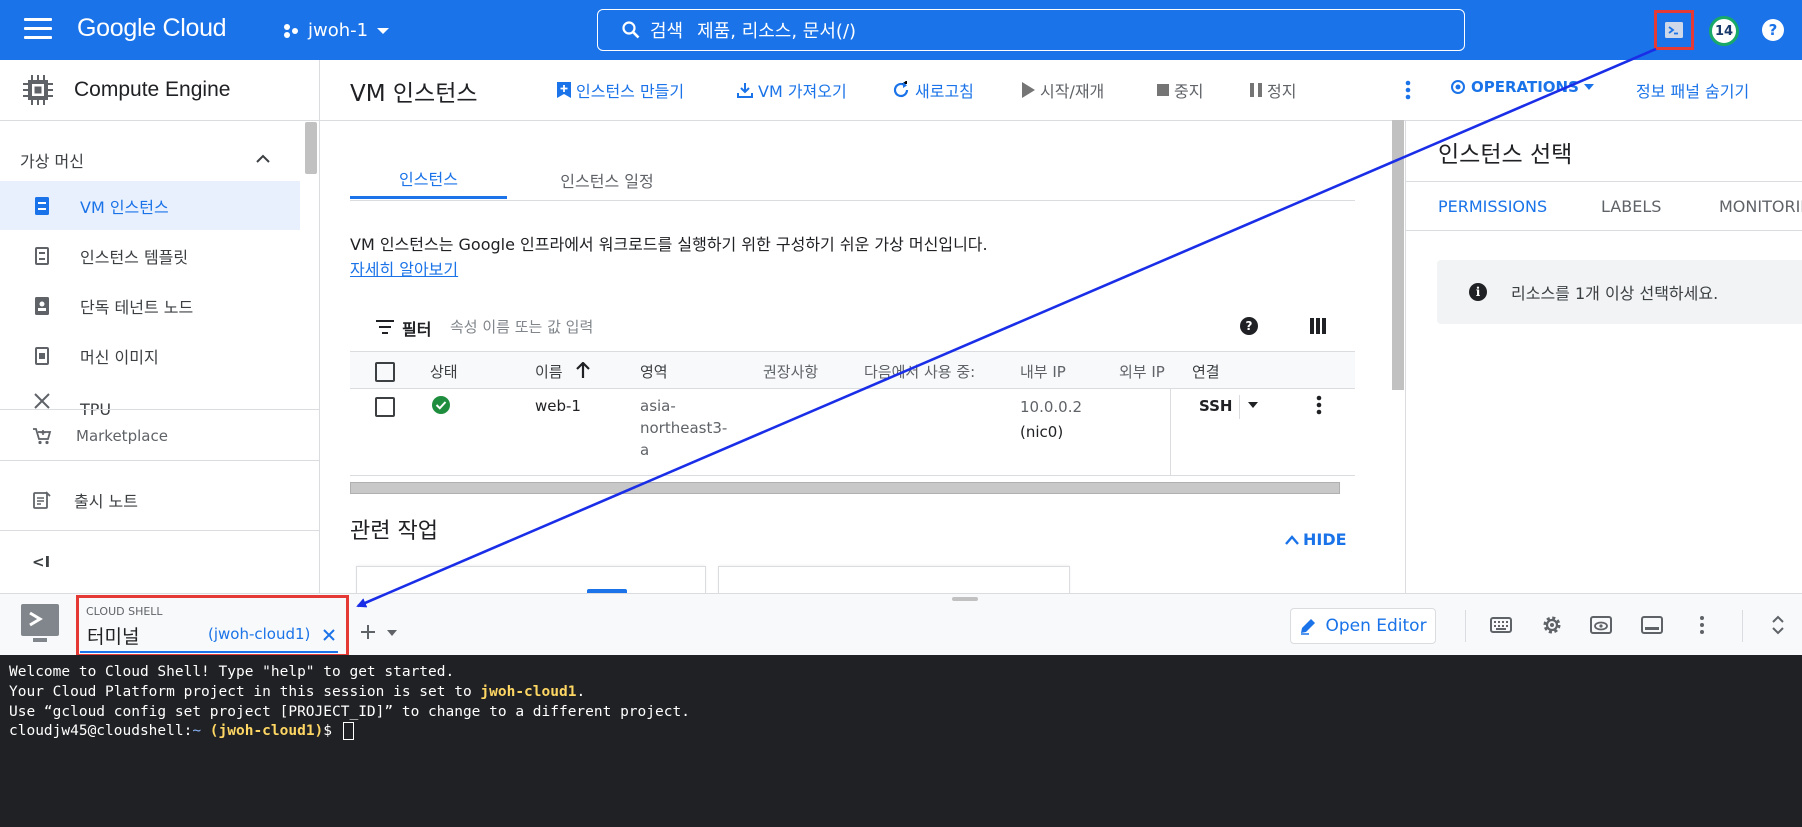  Describe the element at coordinates (1601, 625) in the screenshot. I see `web-preview-icon` at that location.